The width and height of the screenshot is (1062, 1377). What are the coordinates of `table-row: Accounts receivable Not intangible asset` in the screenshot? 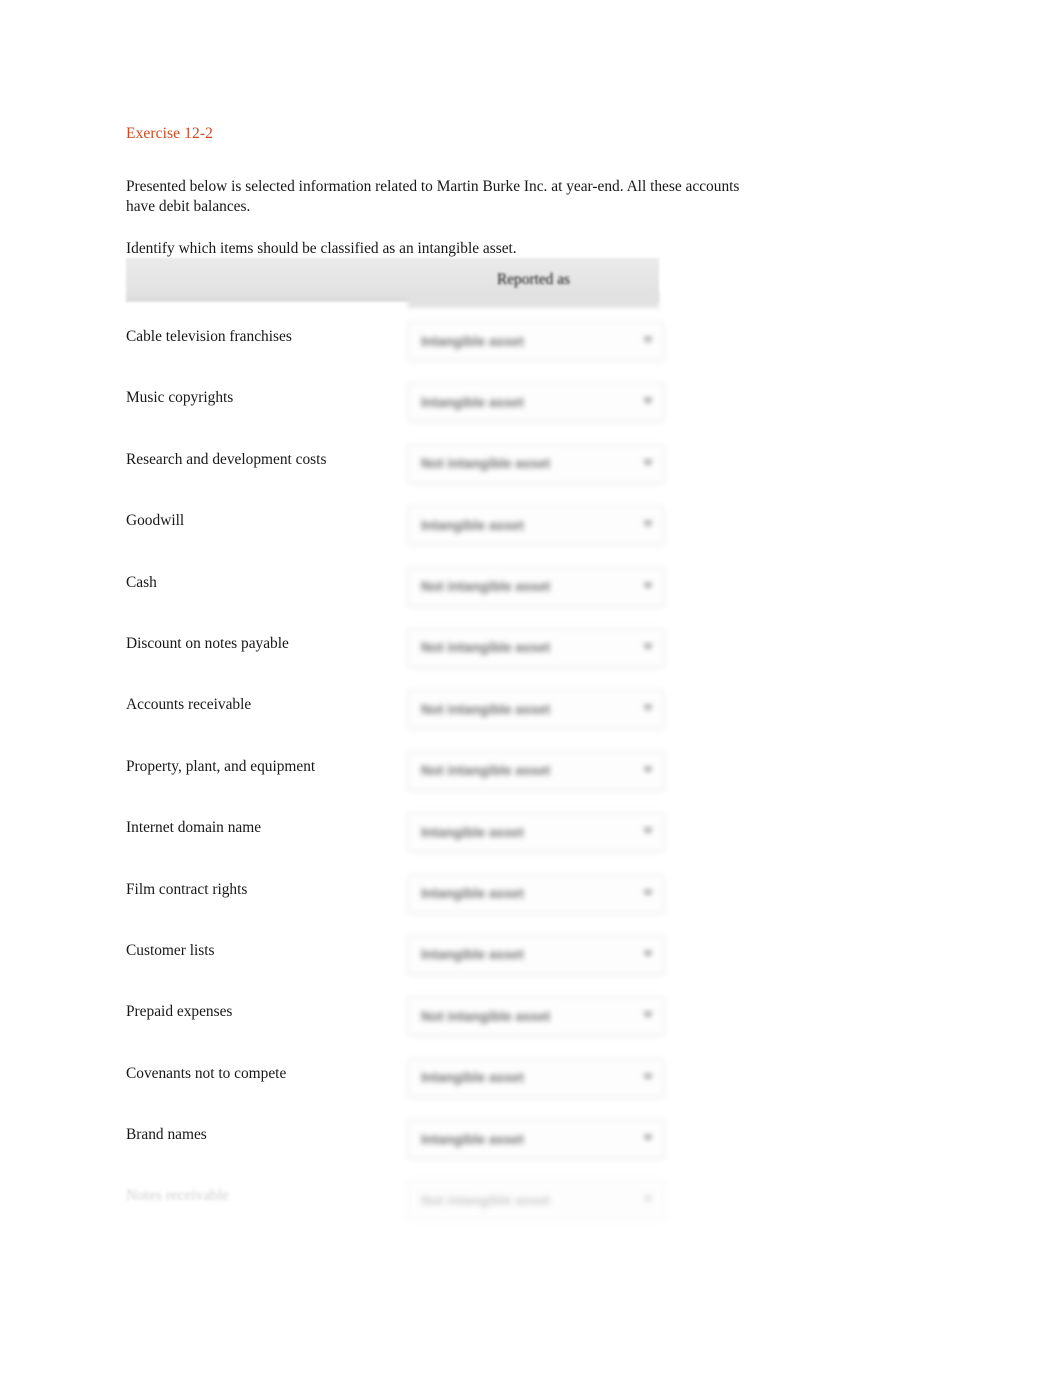 It's located at (395, 716).